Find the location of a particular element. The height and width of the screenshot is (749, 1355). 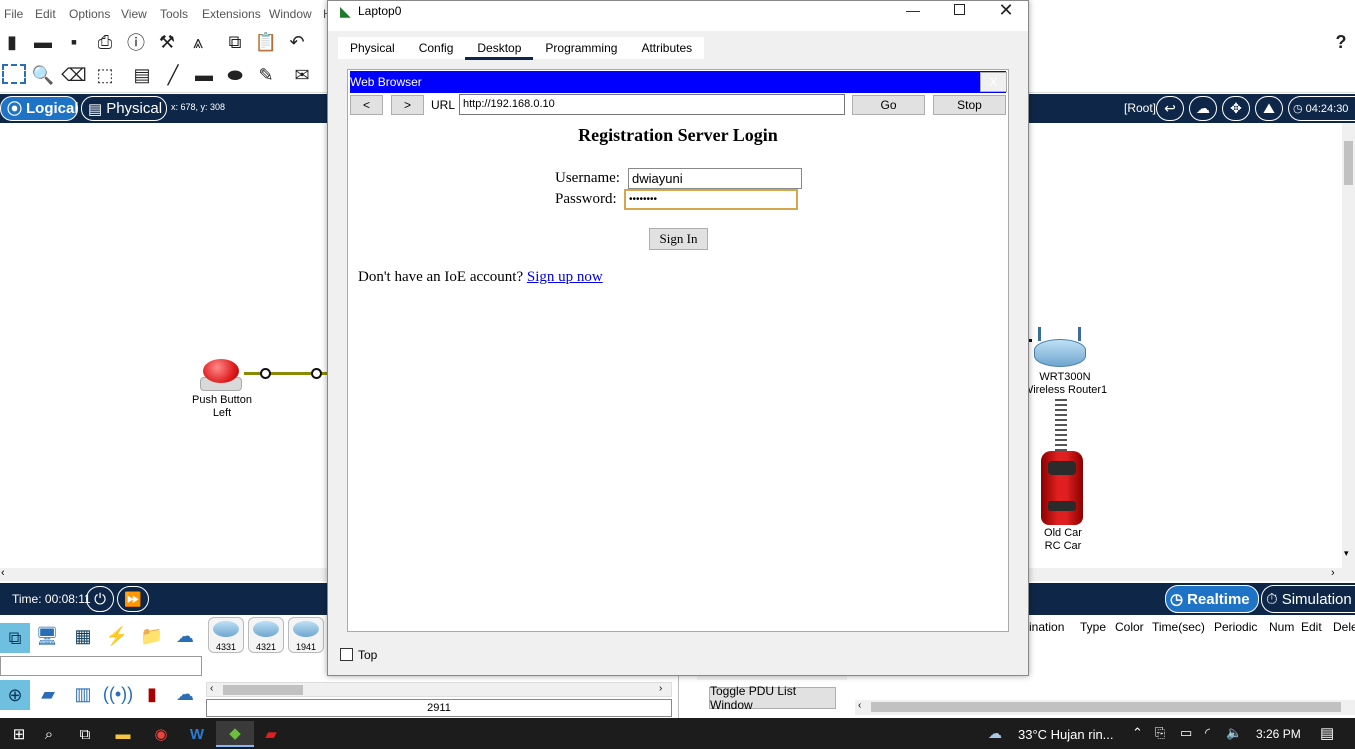

chrome-icon: ◉ is located at coordinates (161, 734).